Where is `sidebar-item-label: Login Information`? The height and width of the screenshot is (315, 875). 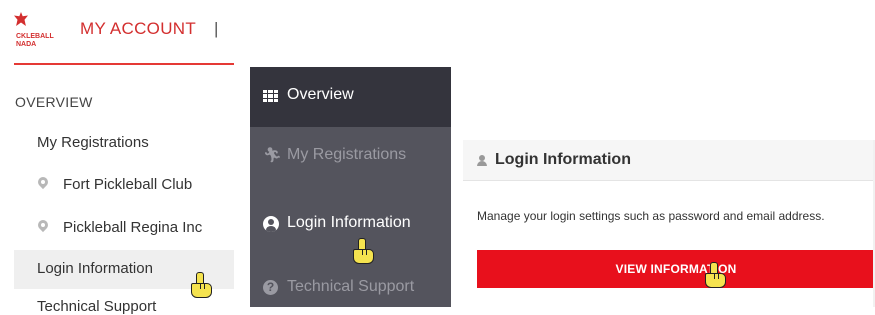
sidebar-item-label: Login Information is located at coordinates (349, 222).